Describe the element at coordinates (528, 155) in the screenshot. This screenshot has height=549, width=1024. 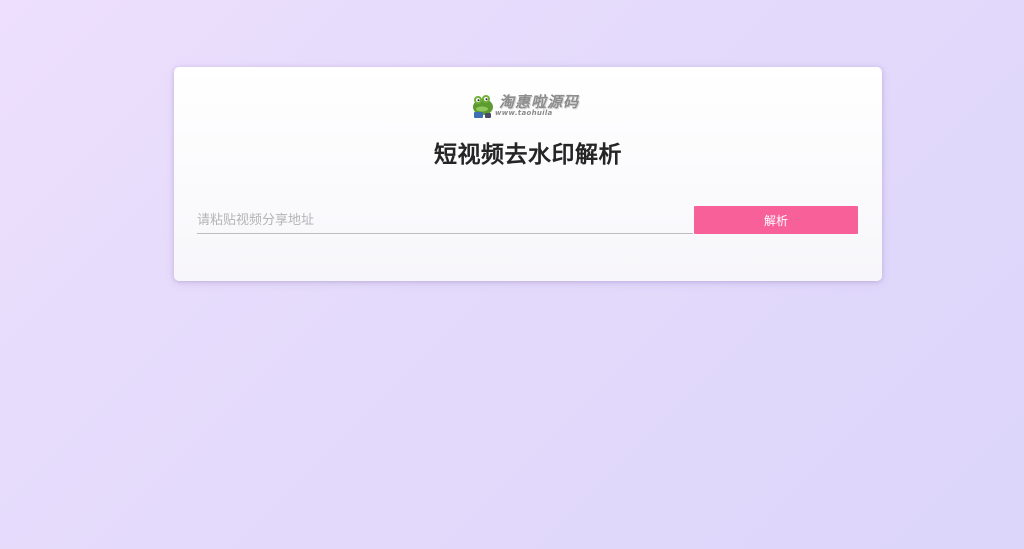
I see `page-title: 短视频去水印解析` at that location.